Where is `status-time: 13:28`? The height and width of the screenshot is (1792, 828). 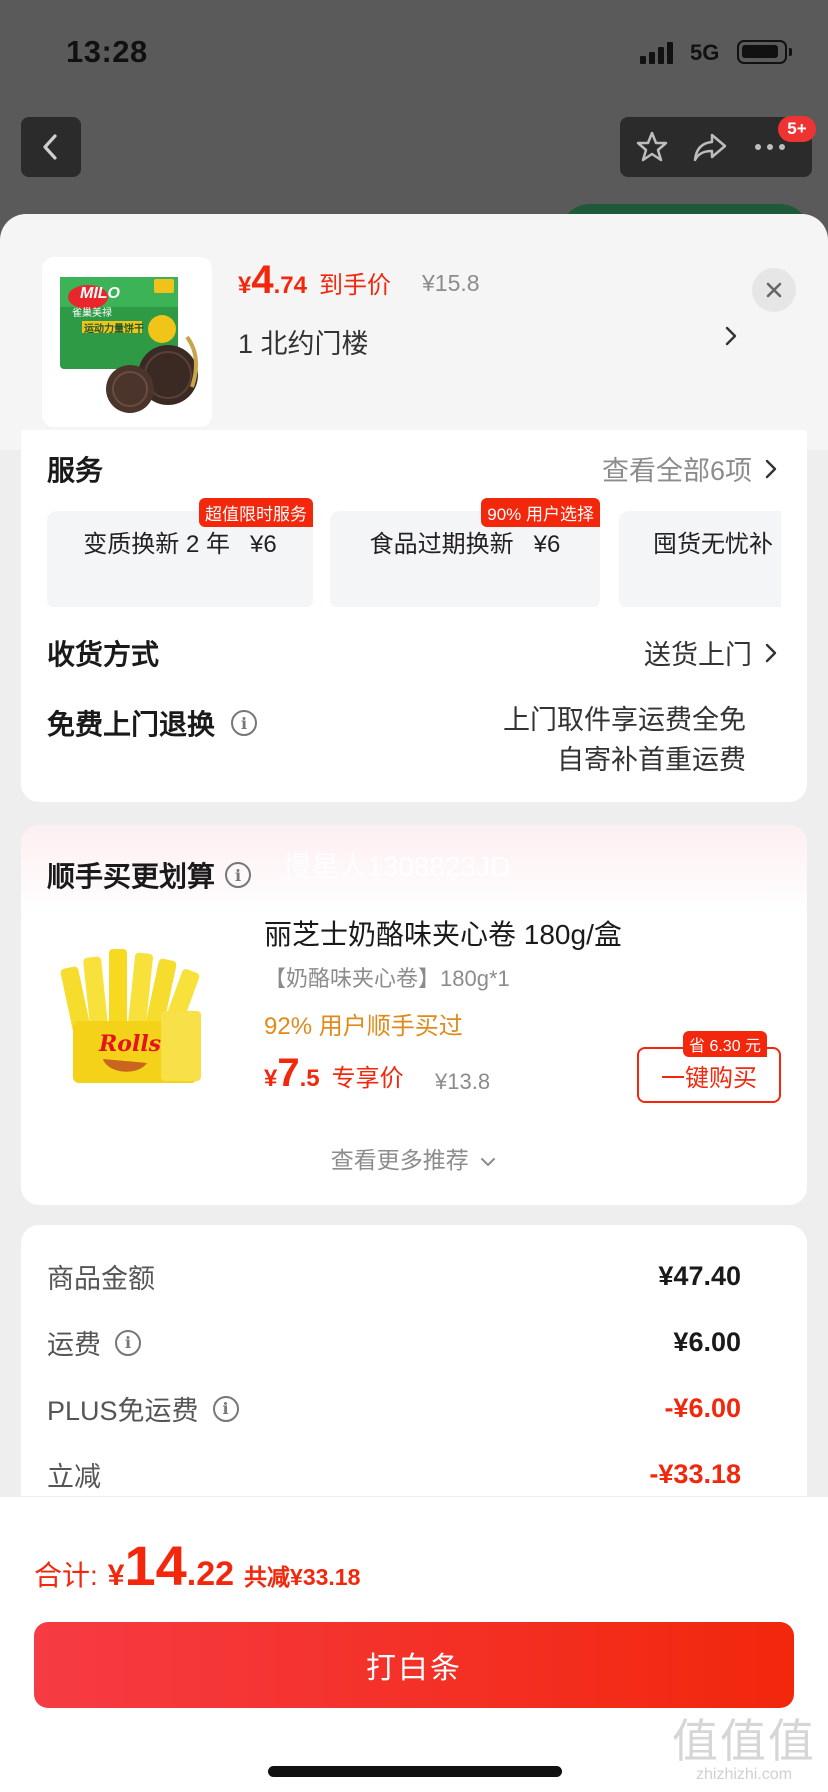 status-time: 13:28 is located at coordinates (107, 51).